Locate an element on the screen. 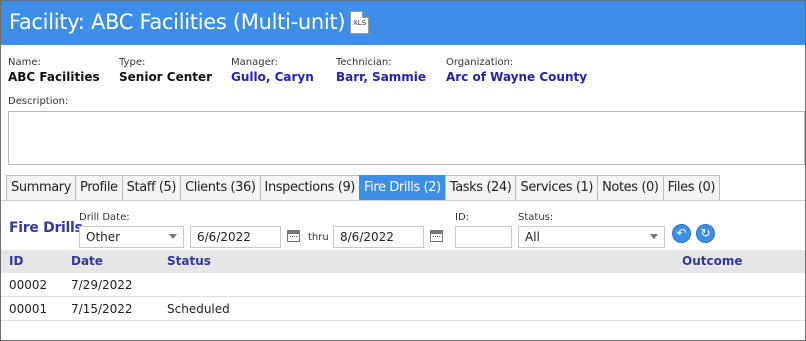  from-date-input: 6/6/2022 is located at coordinates (235, 237).